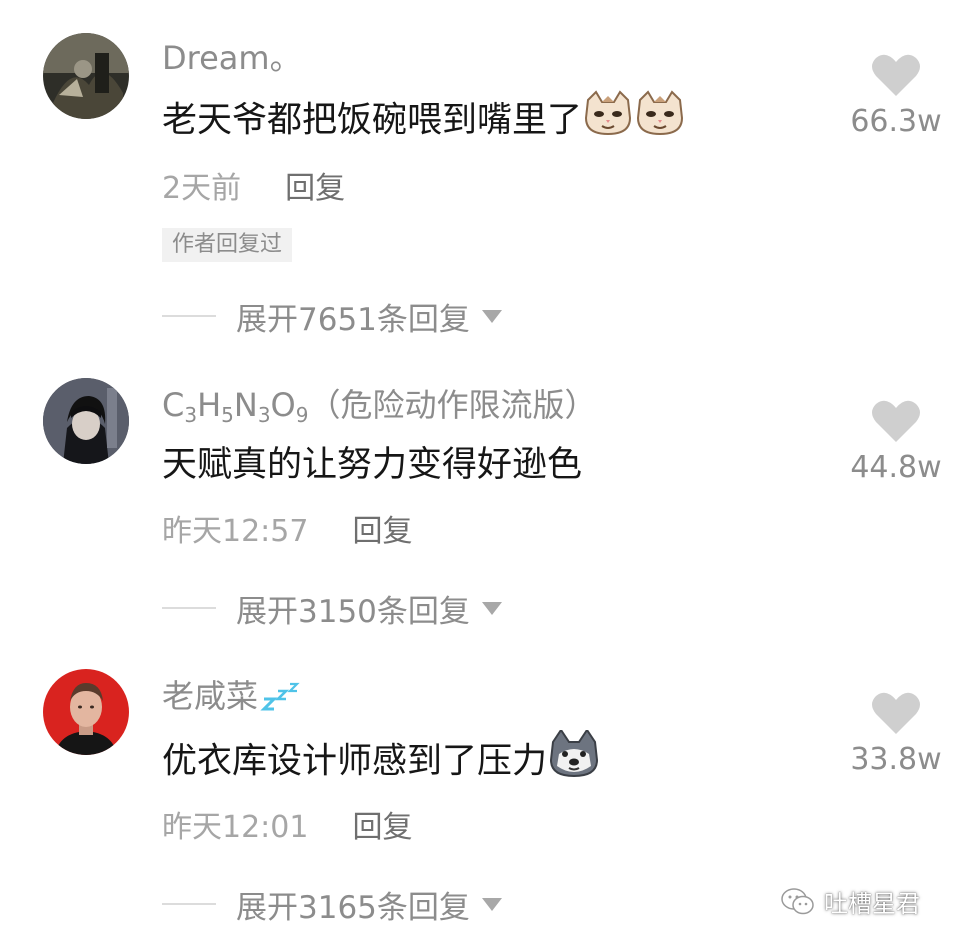  I want to click on author-replied-badge: 作者回复过, so click(227, 245).